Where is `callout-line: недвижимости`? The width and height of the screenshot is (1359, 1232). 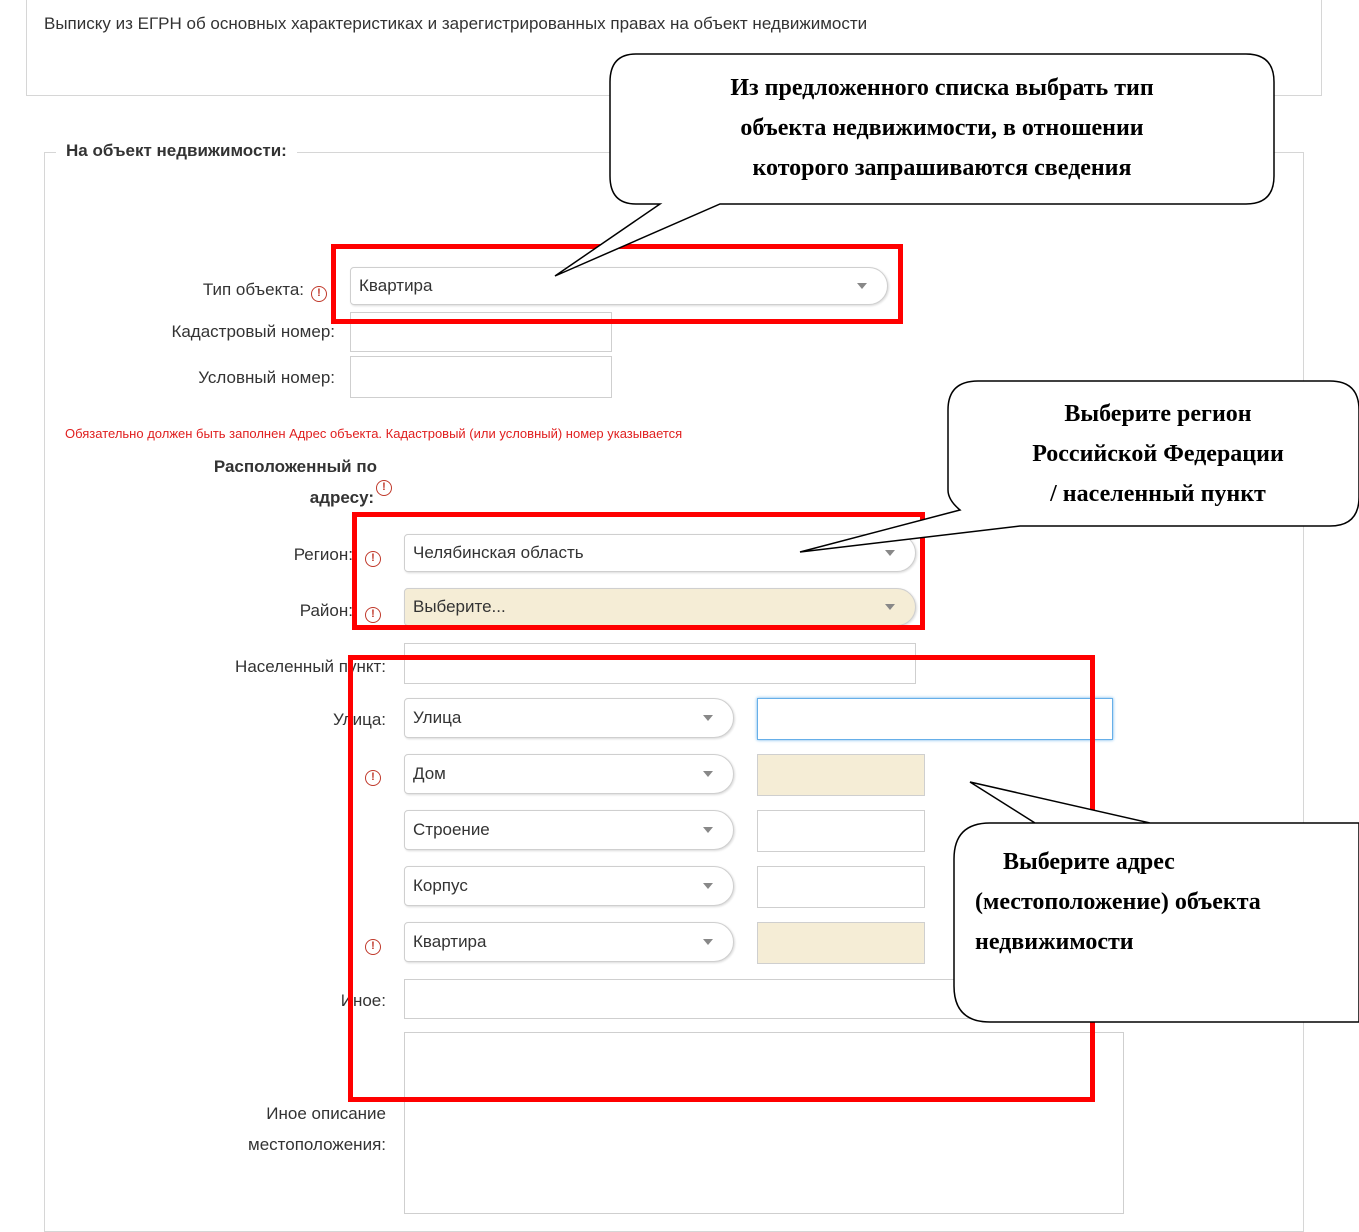
callout-line: недвижимости is located at coordinates (1054, 942).